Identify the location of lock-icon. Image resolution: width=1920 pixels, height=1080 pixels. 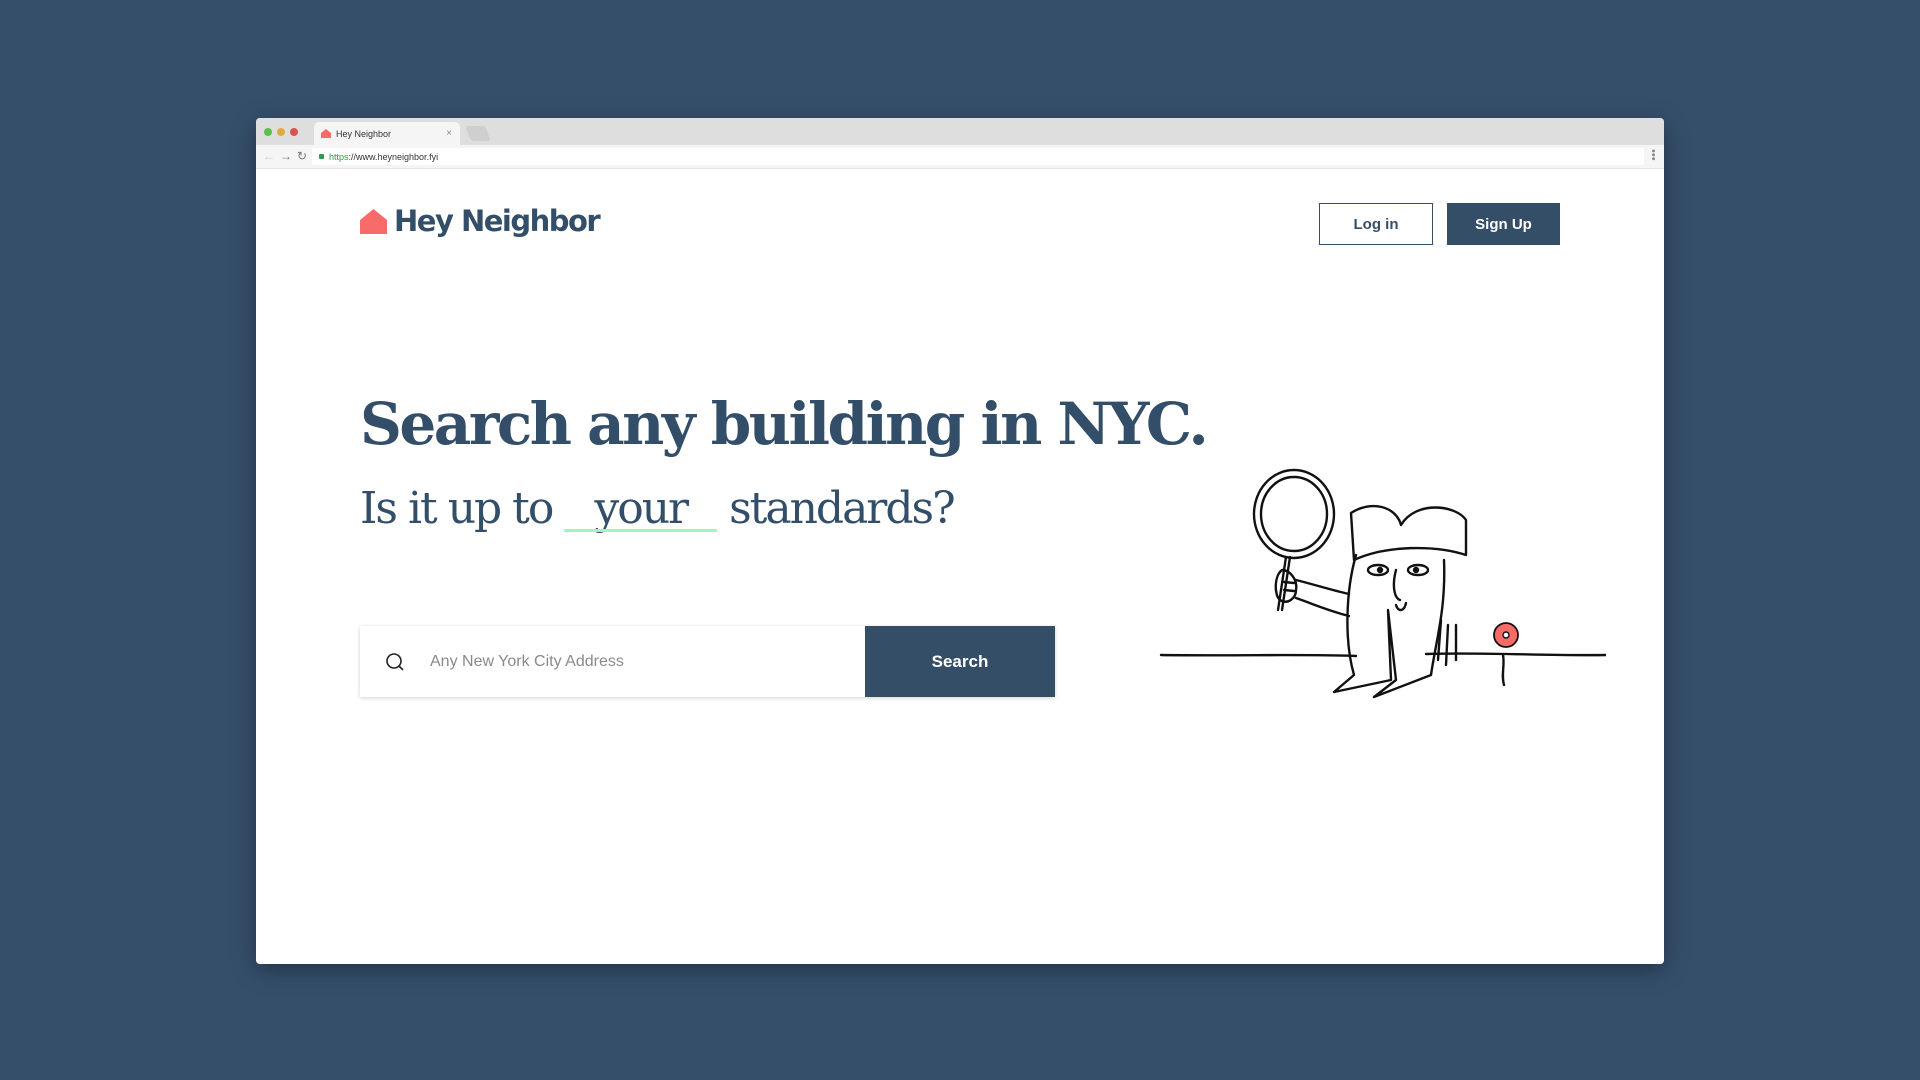
(321, 156).